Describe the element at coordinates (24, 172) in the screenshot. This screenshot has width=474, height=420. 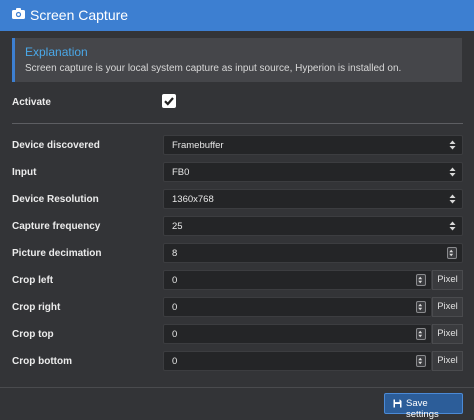
I see `input-label: Input` at that location.